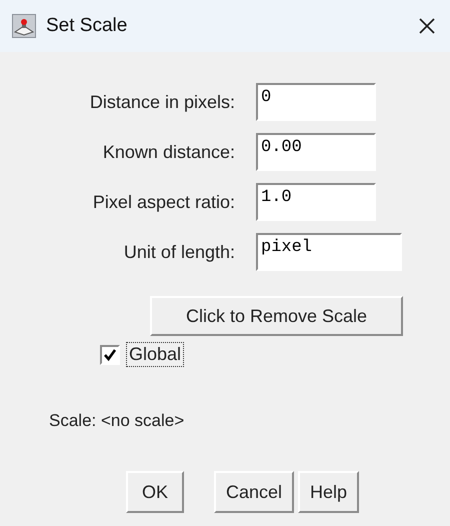 The width and height of the screenshot is (450, 526). Describe the element at coordinates (316, 102) in the screenshot. I see `input-field: 0` at that location.